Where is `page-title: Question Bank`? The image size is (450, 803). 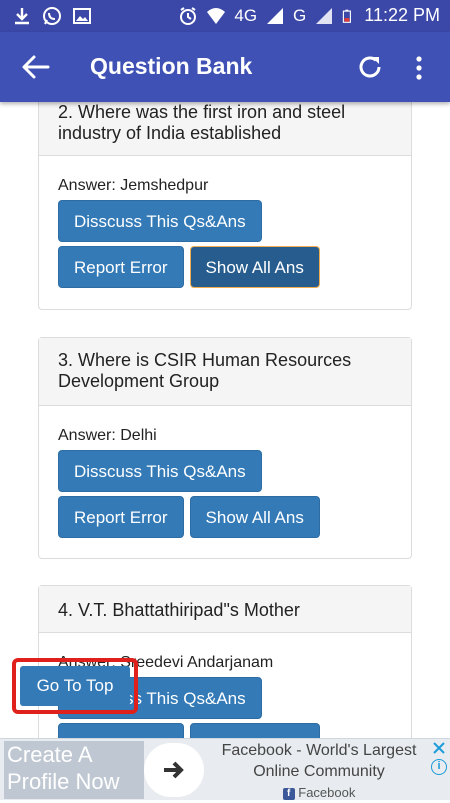
page-title: Question Bank is located at coordinates (171, 66).